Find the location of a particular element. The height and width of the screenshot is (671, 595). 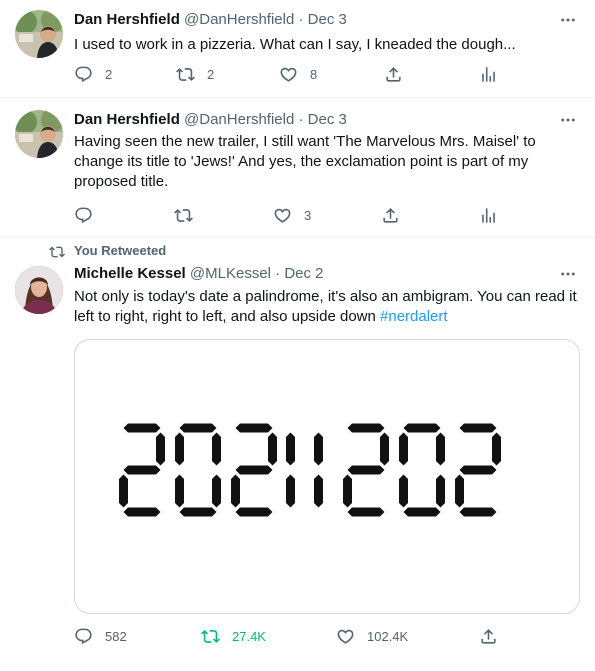

retweet-count: 27.4K is located at coordinates (249, 636).